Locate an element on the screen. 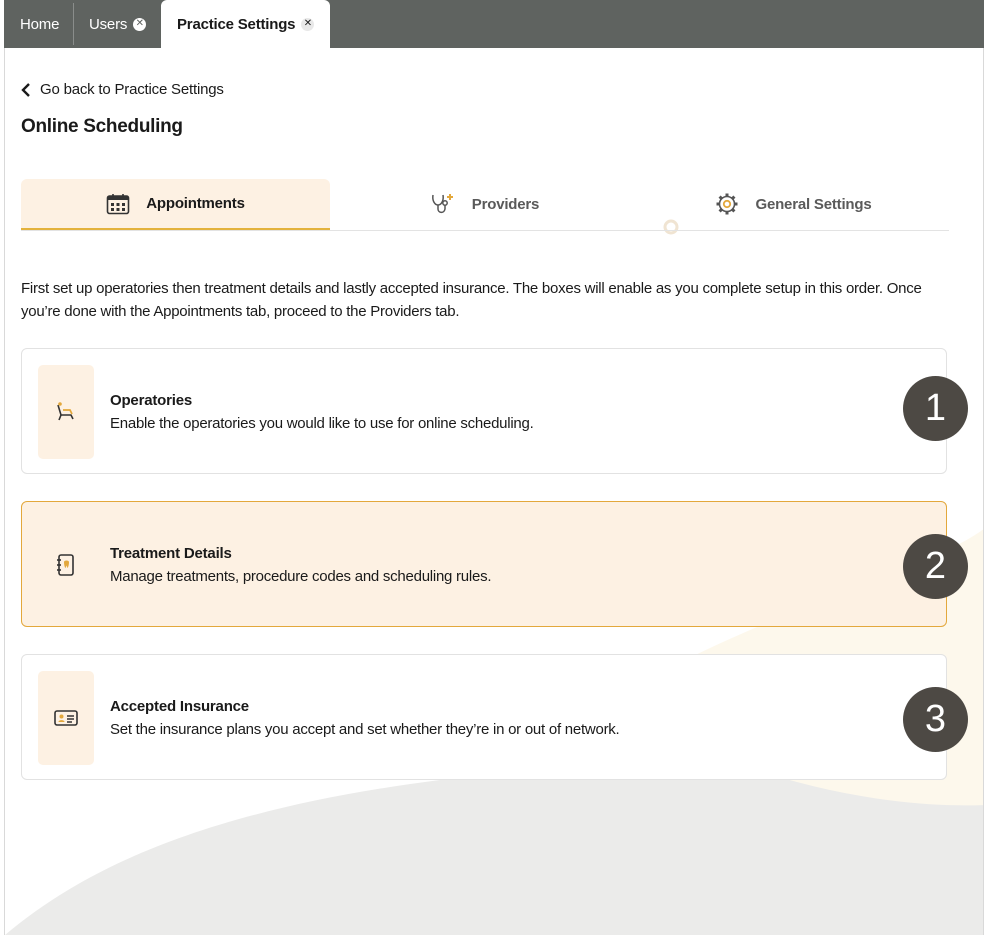 This screenshot has width=986, height=935. step-number-badge: 3 is located at coordinates (935, 719).